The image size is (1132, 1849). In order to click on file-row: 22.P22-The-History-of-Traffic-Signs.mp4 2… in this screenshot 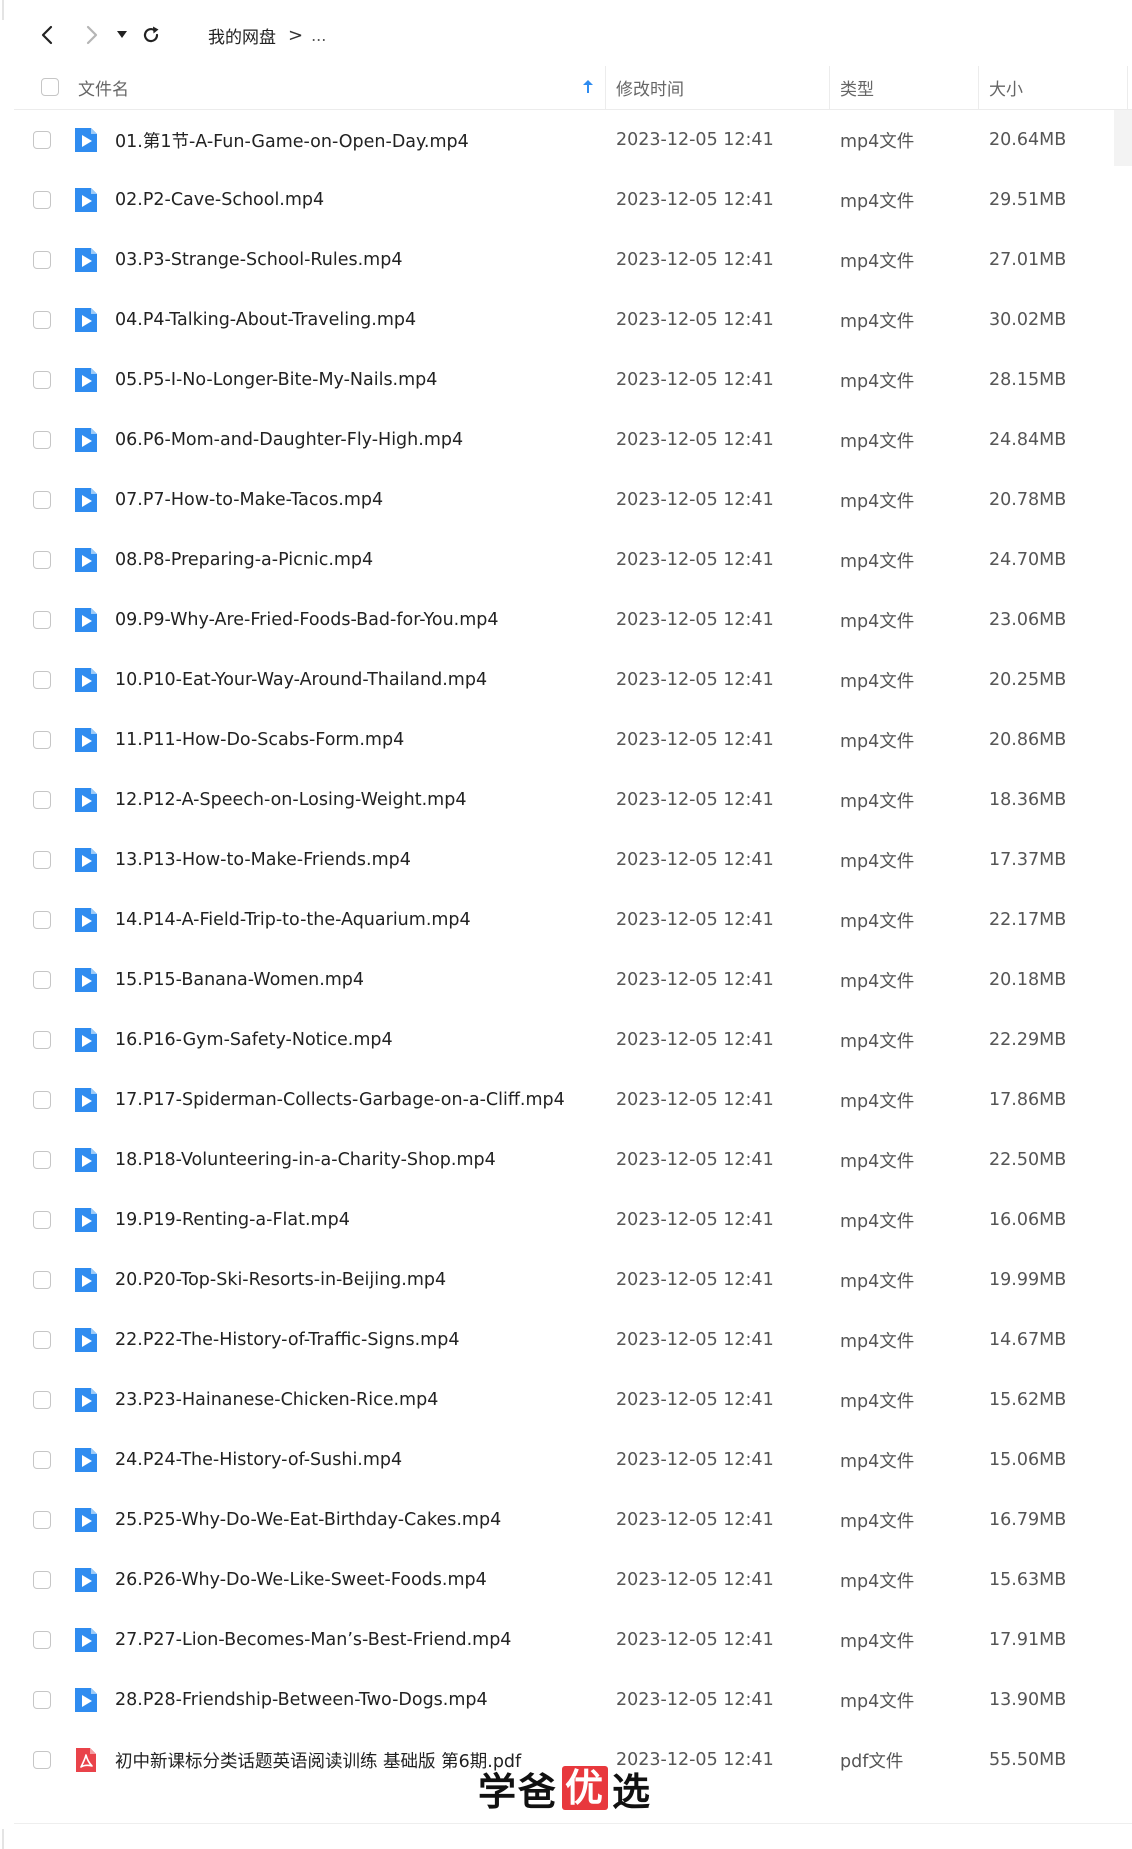, I will do `click(573, 1340)`.